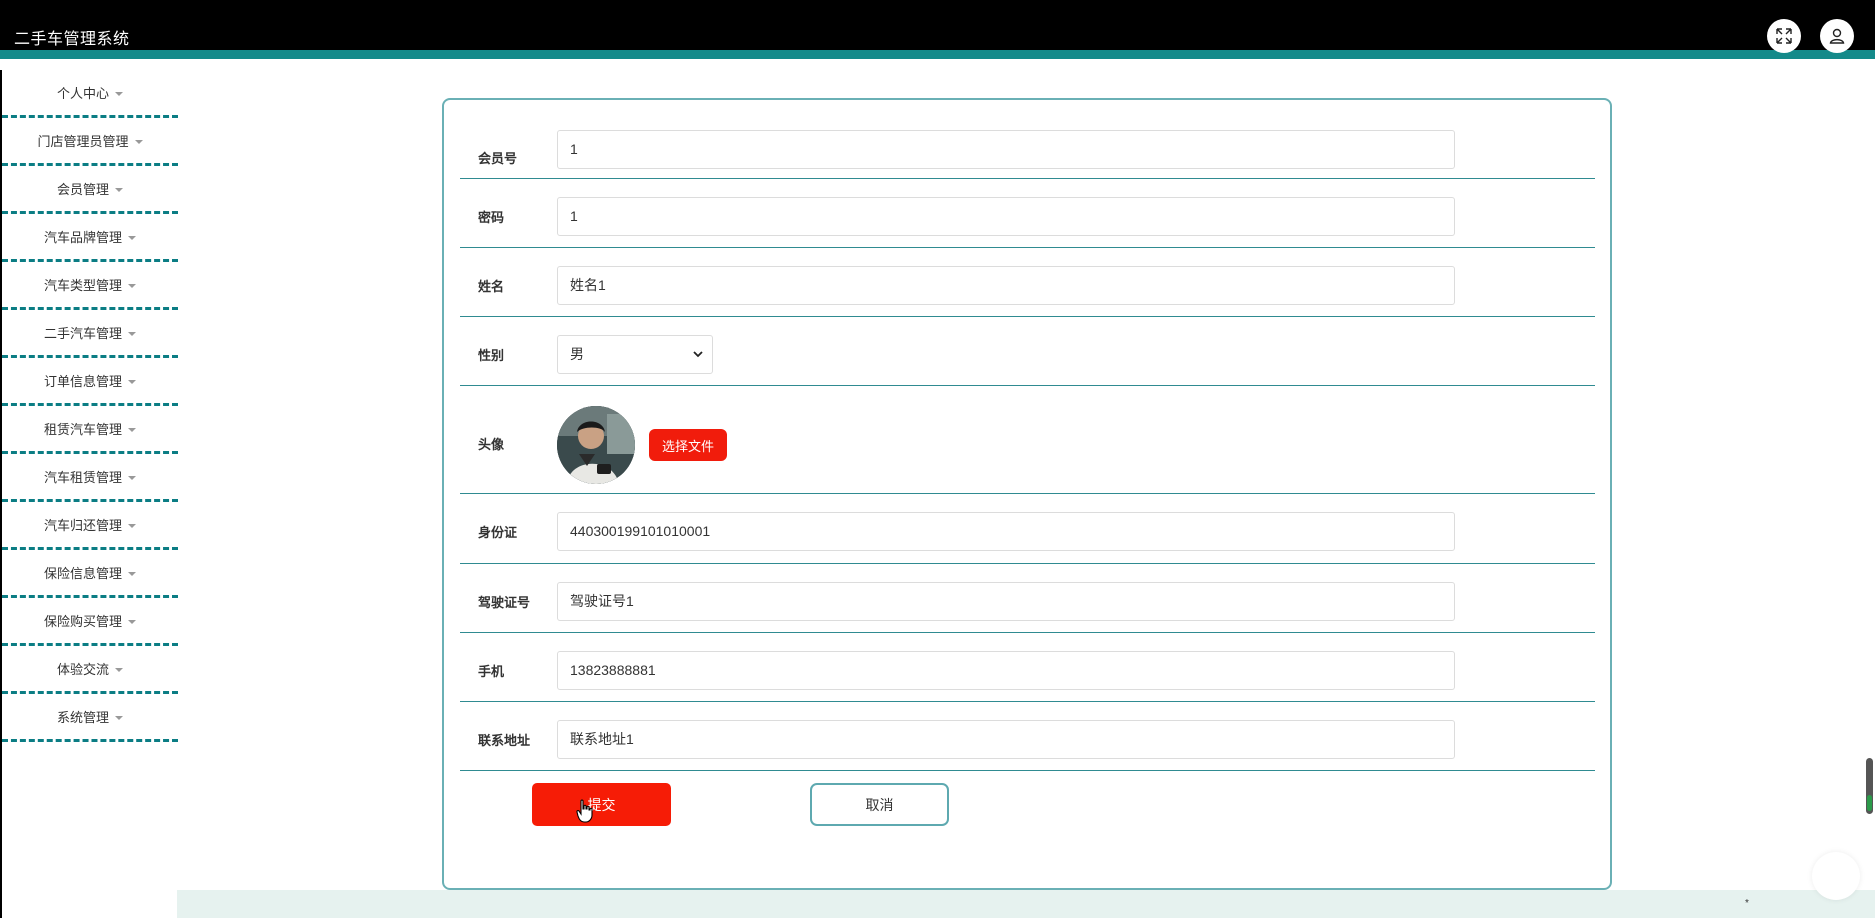  I want to click on form-row-address: 联系地址 联系地址1, so click(1027, 736).